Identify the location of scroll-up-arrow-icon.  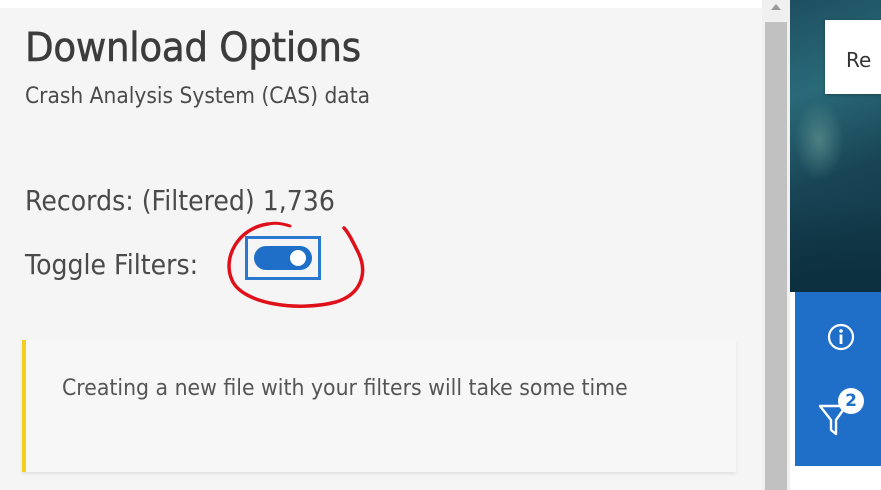
(776, 7).